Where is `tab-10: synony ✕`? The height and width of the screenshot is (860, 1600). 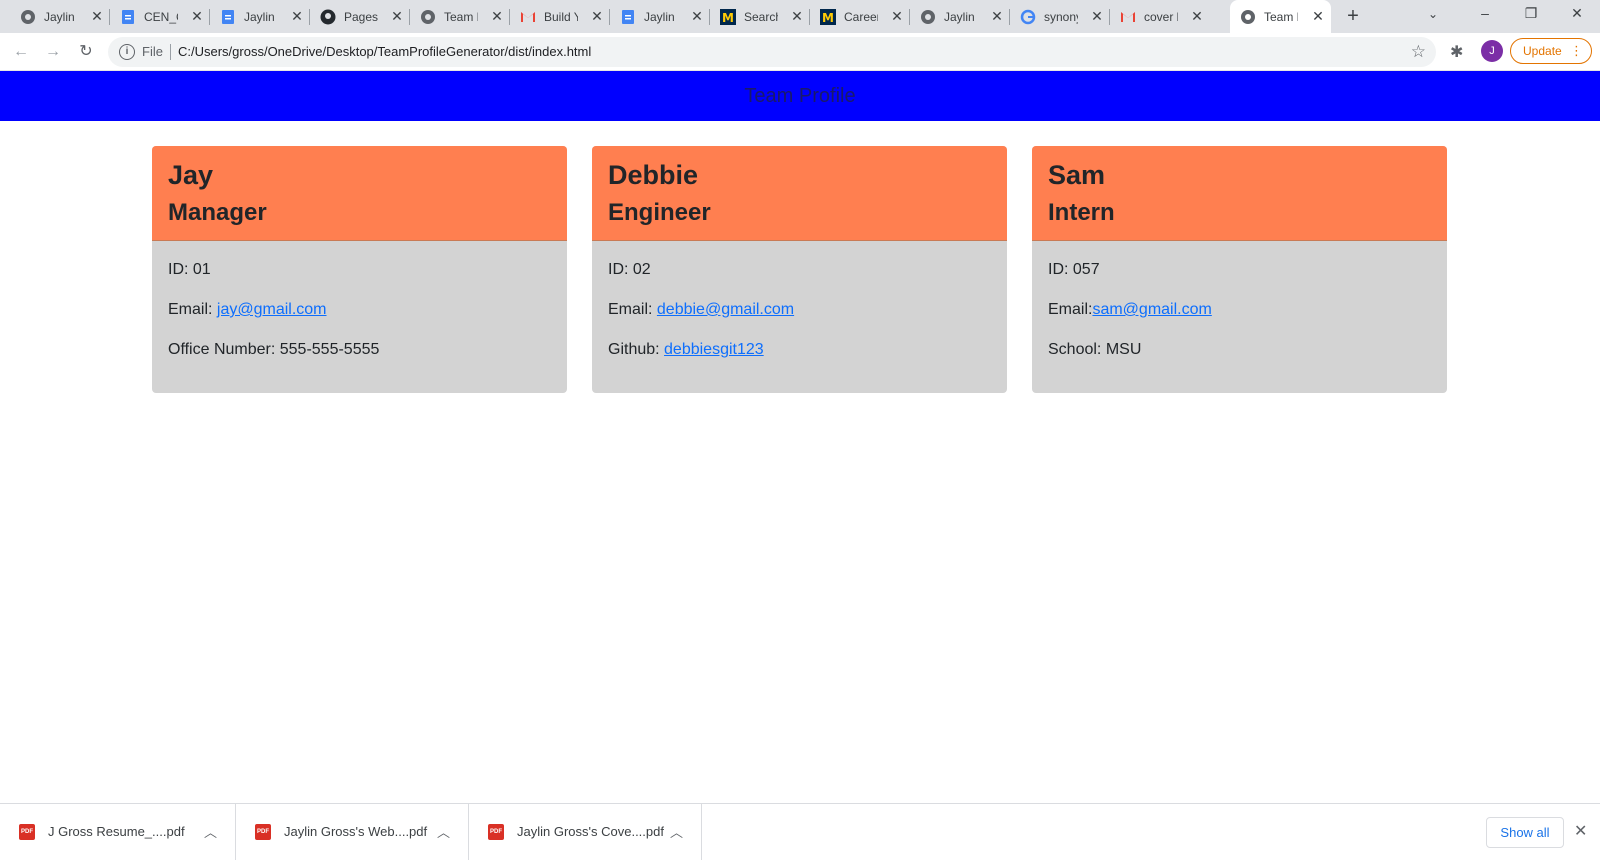 tab-10: synony ✕ is located at coordinates (1060, 16).